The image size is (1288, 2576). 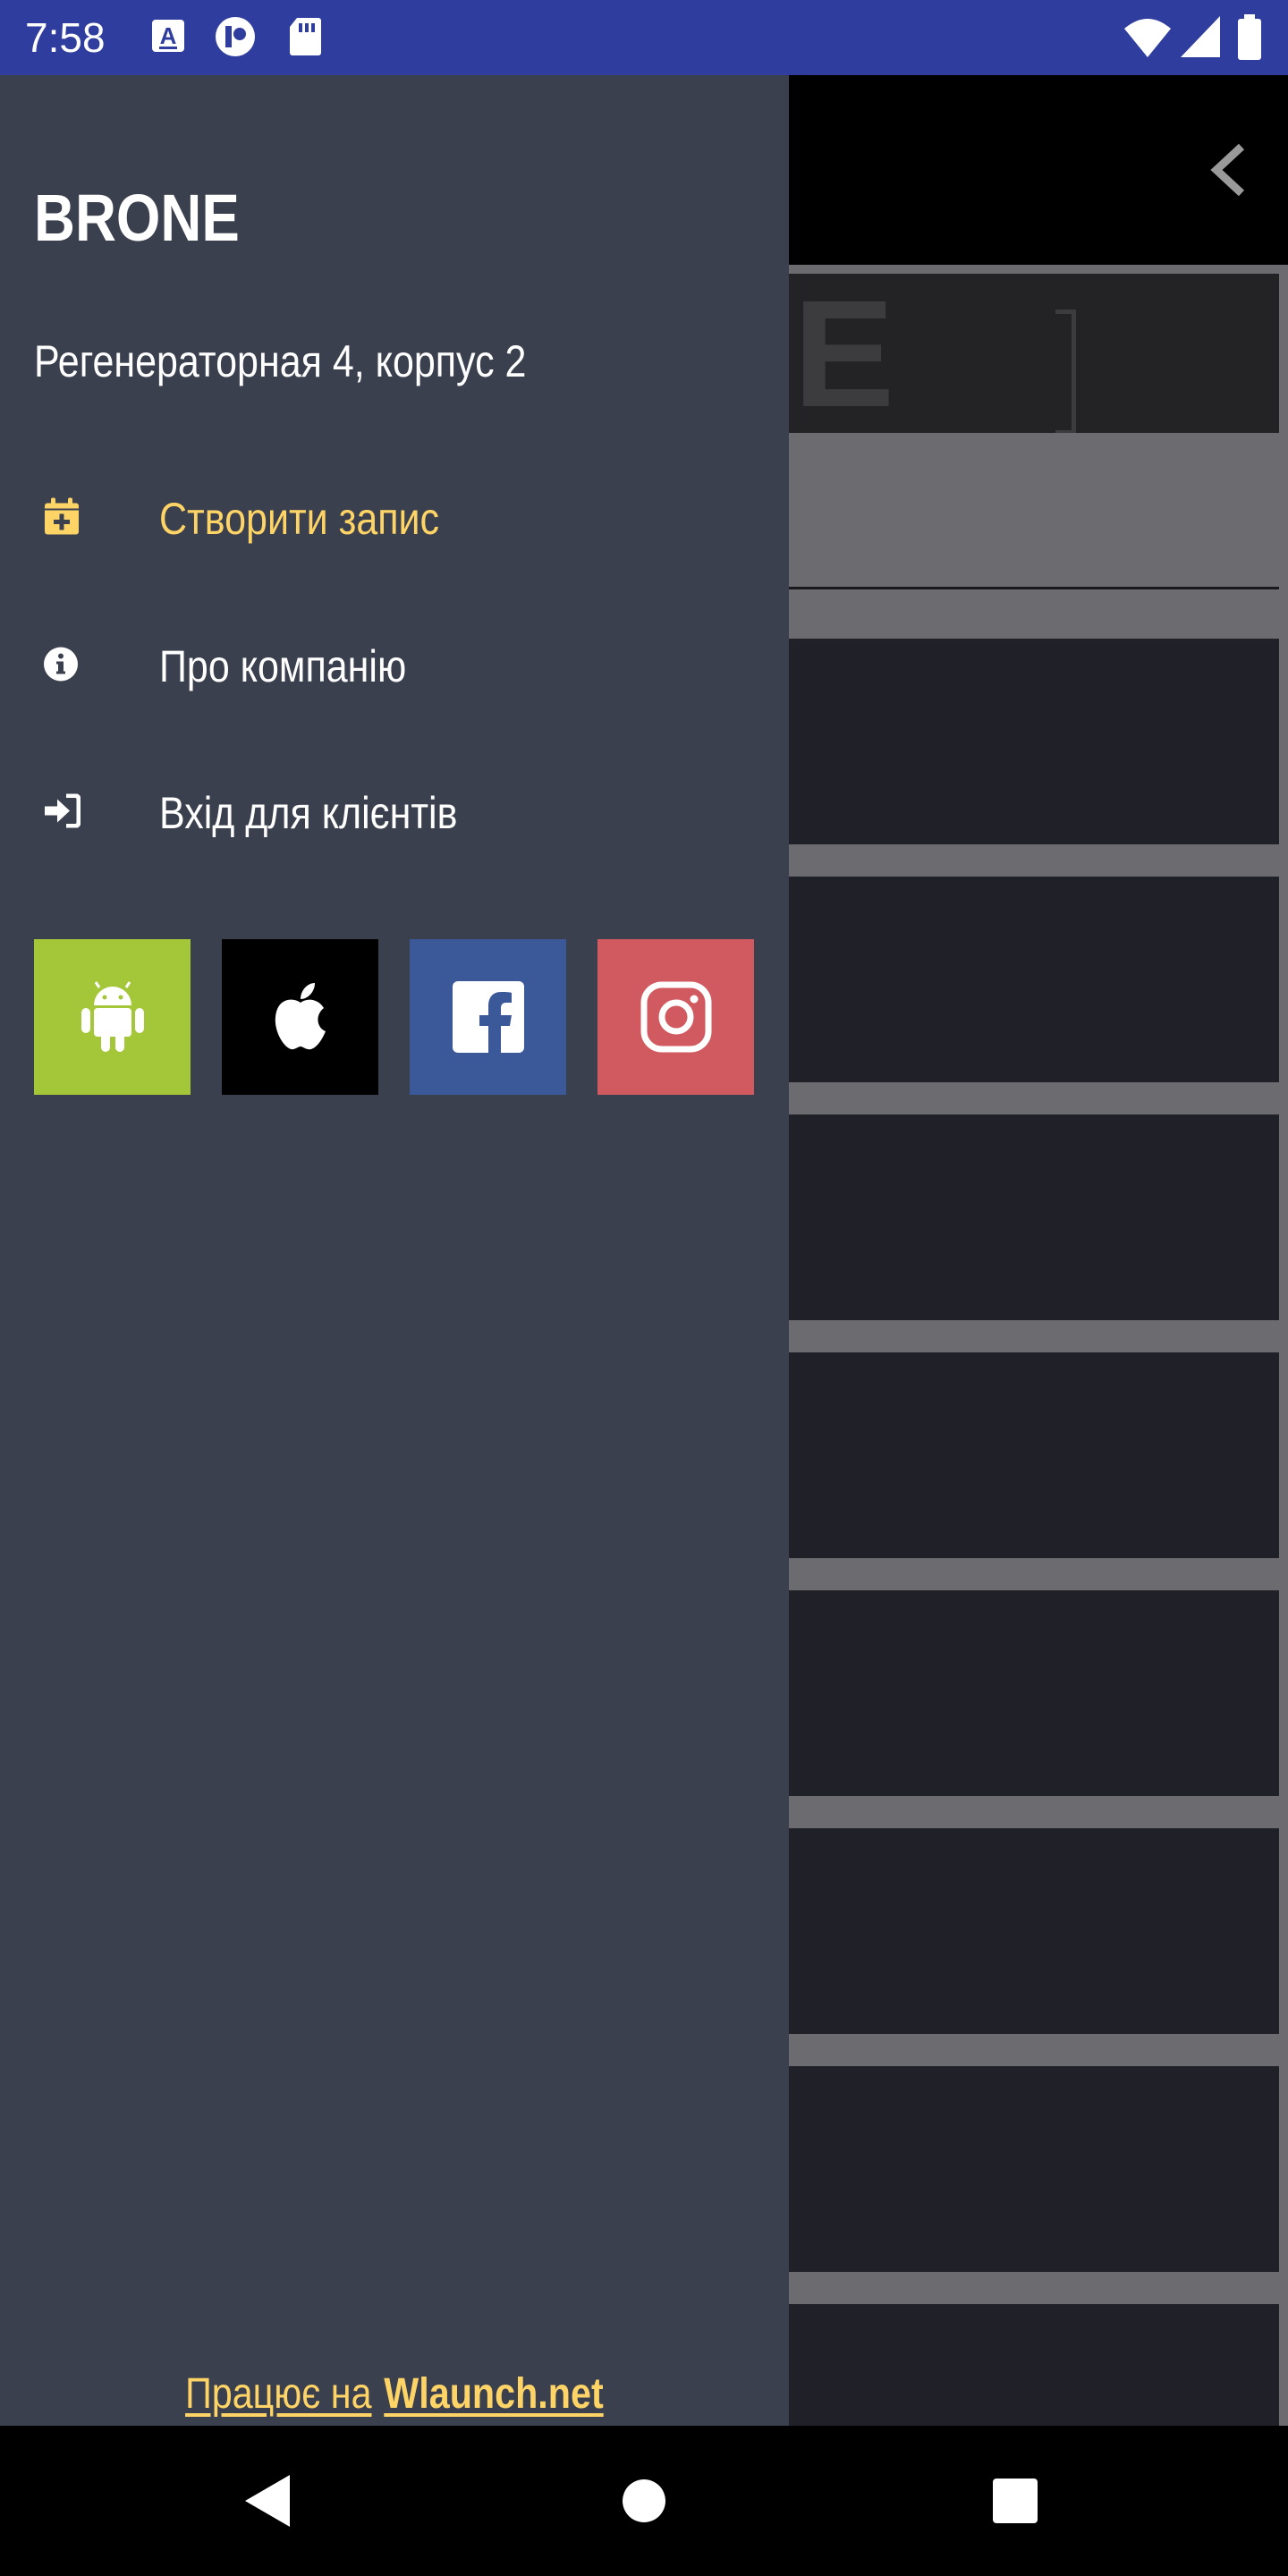 I want to click on nav-back-button, so click(x=268, y=2501).